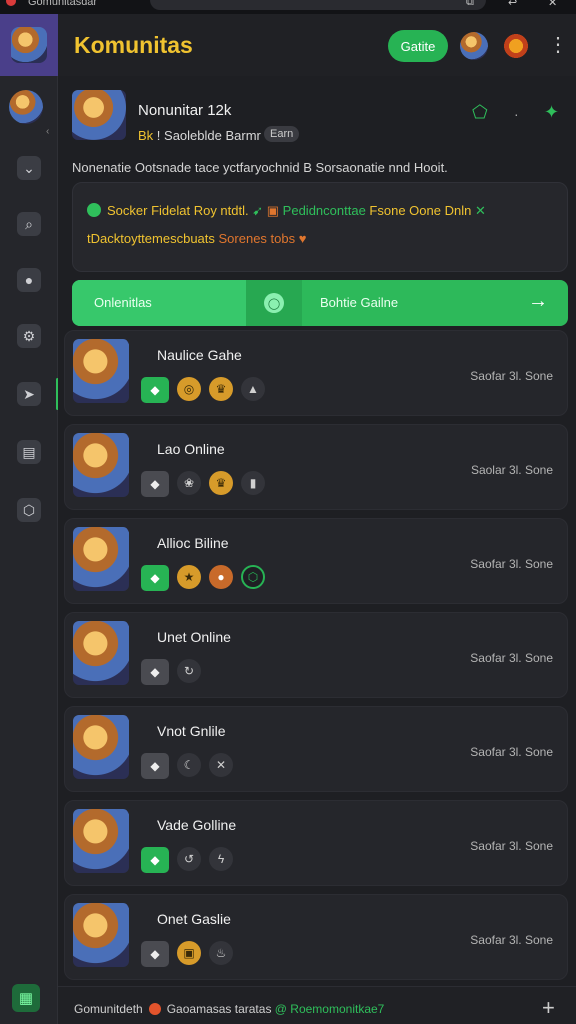 This screenshot has width=576, height=1024. What do you see at coordinates (154, 1009) in the screenshot?
I see `status-dot-icon` at bounding box center [154, 1009].